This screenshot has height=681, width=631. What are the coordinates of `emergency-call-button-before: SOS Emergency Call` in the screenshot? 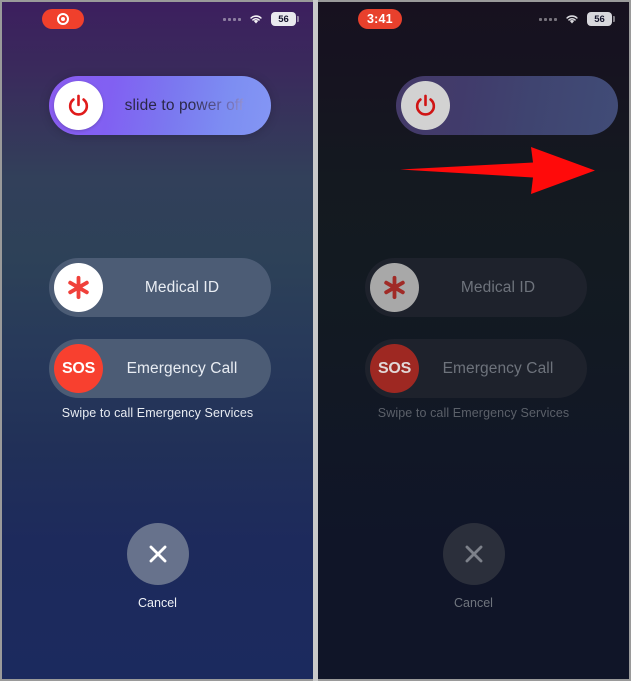 It's located at (160, 368).